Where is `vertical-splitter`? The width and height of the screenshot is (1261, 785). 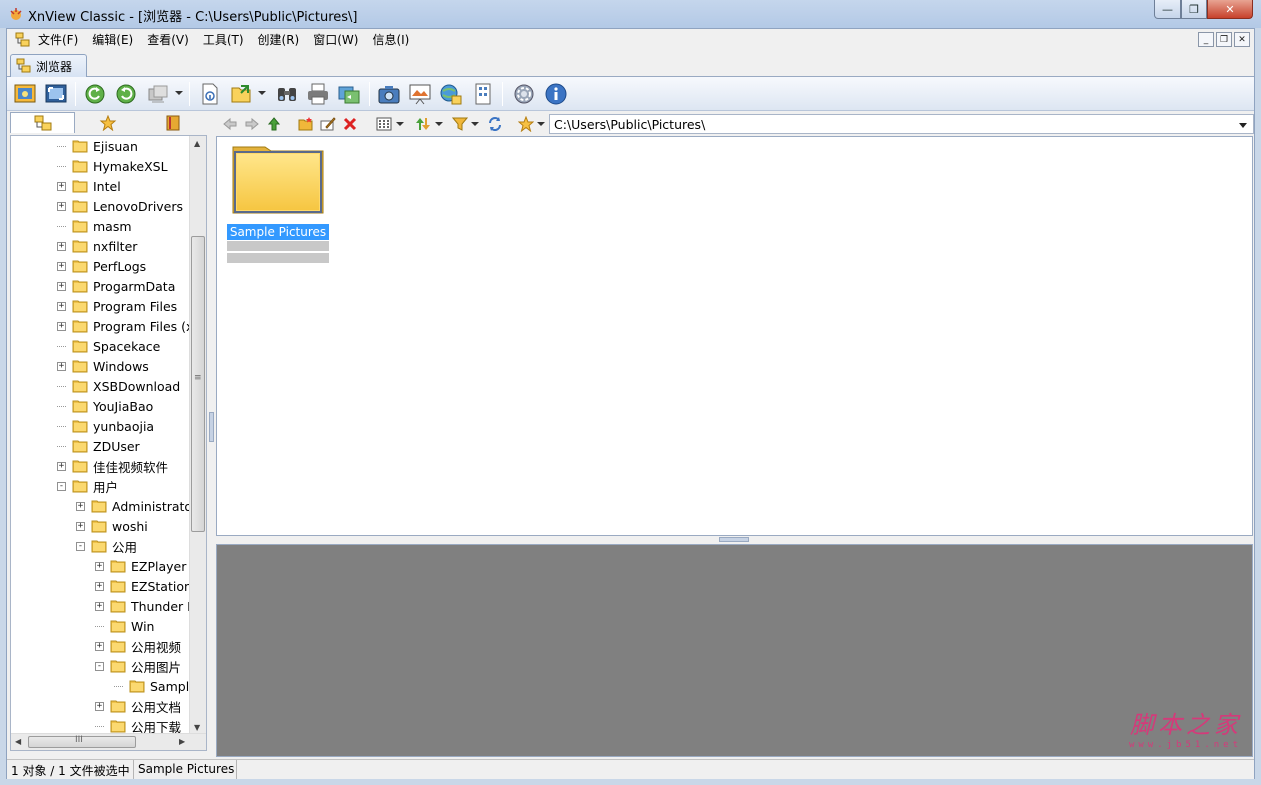 vertical-splitter is located at coordinates (211, 432).